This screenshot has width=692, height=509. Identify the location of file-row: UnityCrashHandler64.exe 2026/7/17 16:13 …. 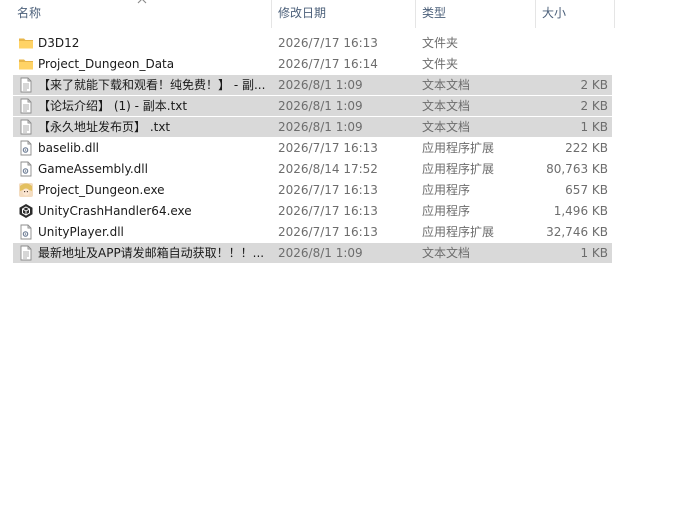
(312, 211).